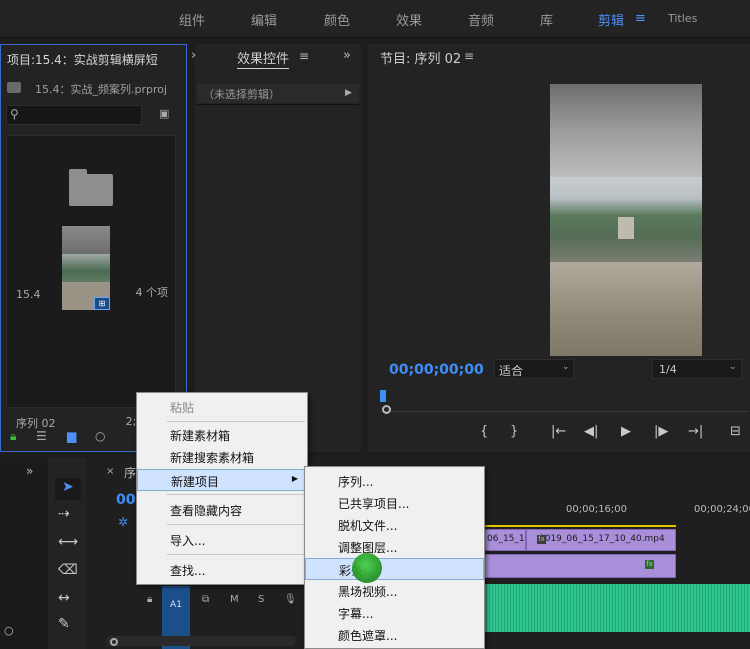 This screenshot has height=649, width=750. What do you see at coordinates (735, 431) in the screenshot?
I see `lift-icon: ⊟` at bounding box center [735, 431].